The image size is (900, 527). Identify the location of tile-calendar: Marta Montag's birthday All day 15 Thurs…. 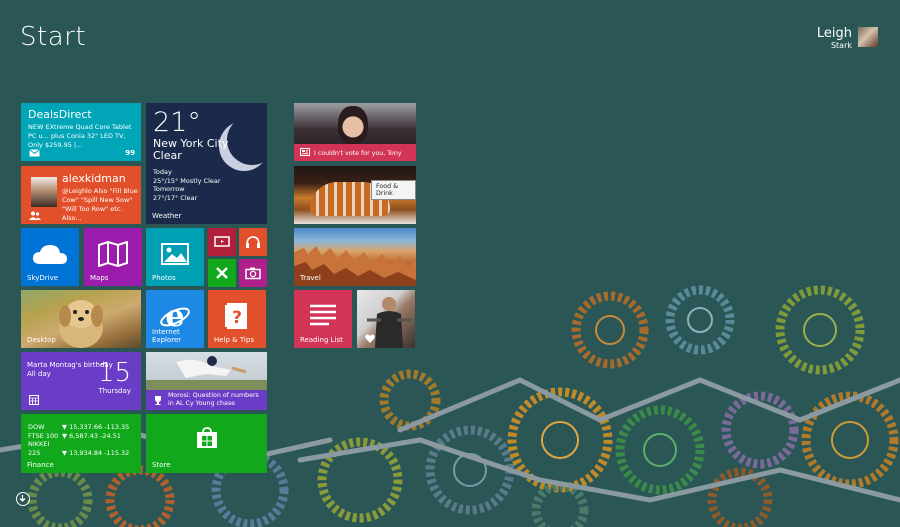
(81, 381).